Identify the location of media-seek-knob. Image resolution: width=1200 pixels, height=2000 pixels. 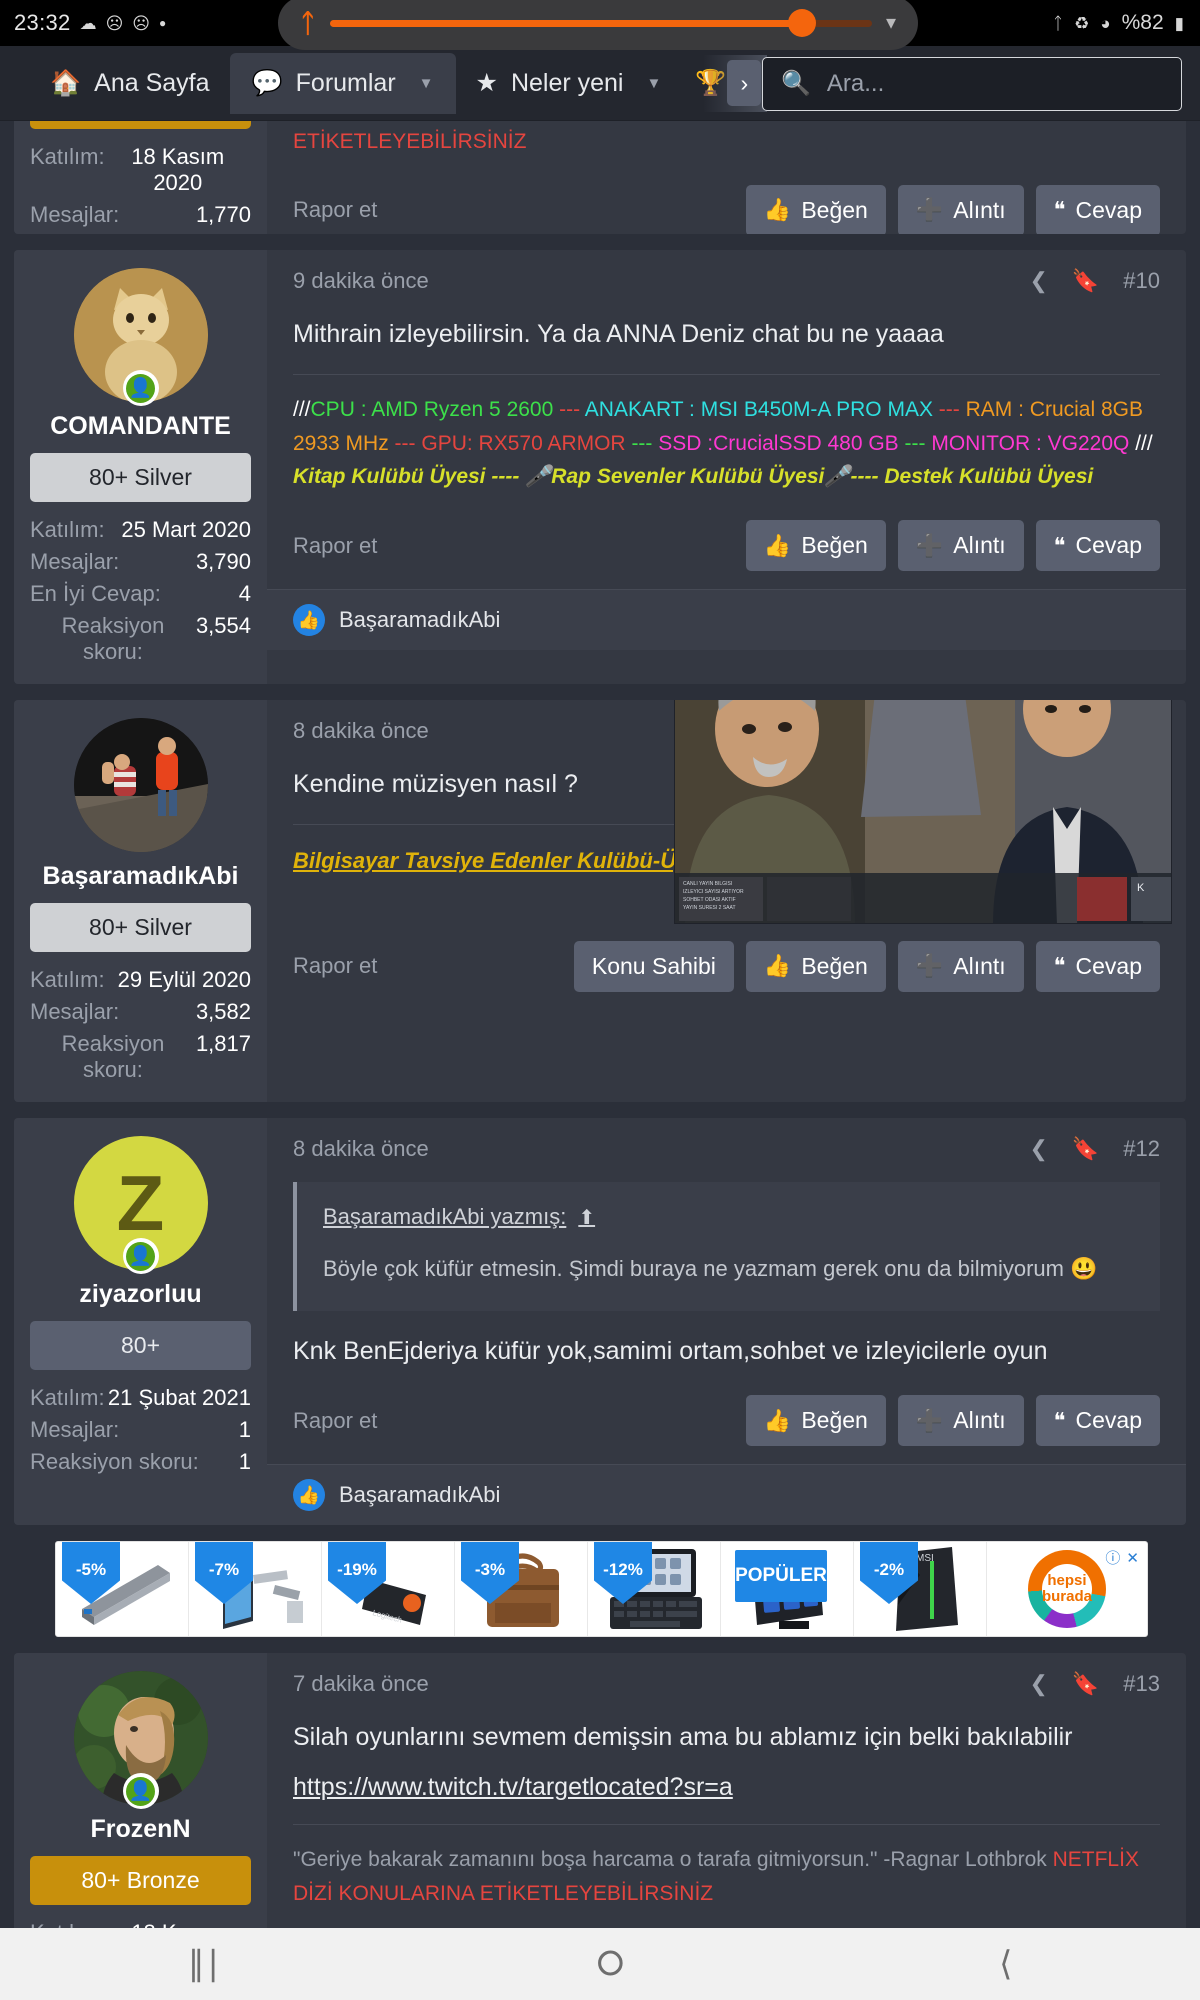
(801, 23).